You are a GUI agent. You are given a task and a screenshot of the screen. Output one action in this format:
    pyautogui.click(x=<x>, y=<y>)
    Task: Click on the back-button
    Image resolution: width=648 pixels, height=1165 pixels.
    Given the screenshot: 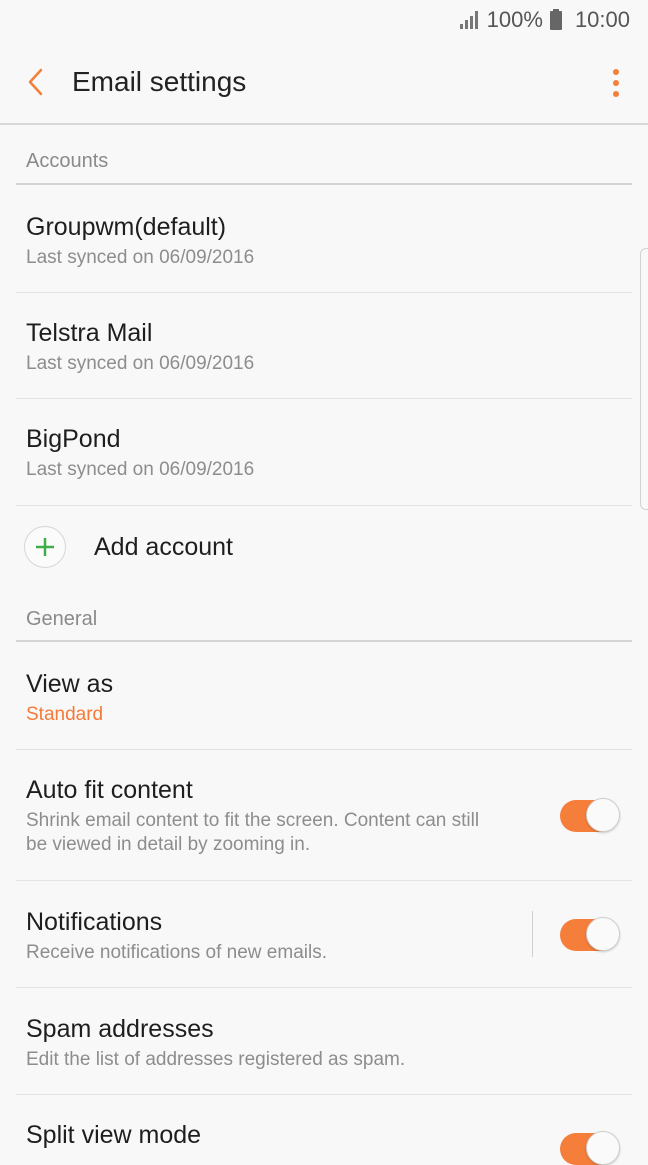 What is the action you would take?
    pyautogui.click(x=36, y=81)
    